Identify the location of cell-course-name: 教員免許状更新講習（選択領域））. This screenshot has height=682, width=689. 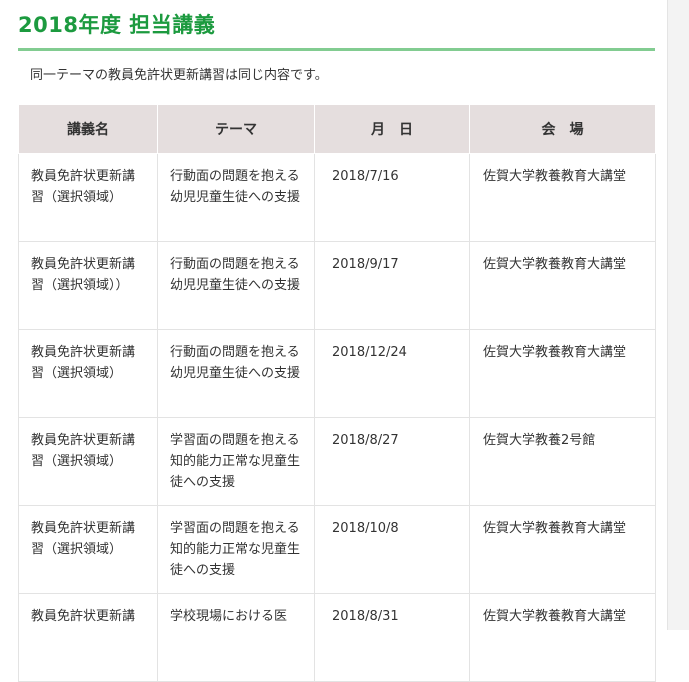
(88, 285).